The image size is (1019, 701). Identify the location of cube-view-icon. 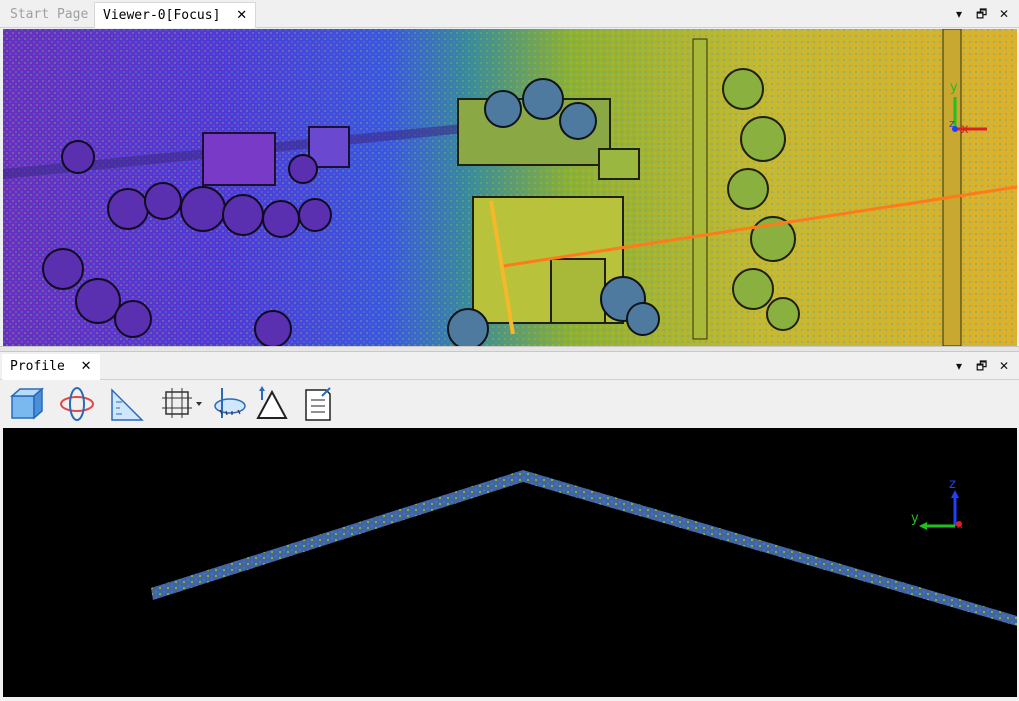
(27, 403).